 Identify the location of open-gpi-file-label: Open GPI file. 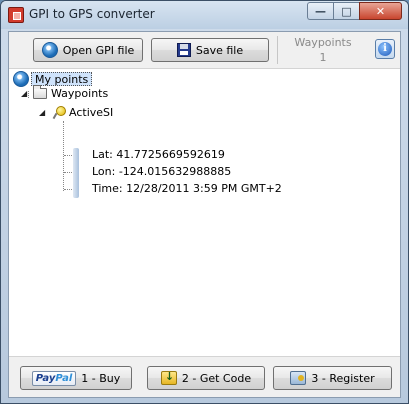
(98, 50).